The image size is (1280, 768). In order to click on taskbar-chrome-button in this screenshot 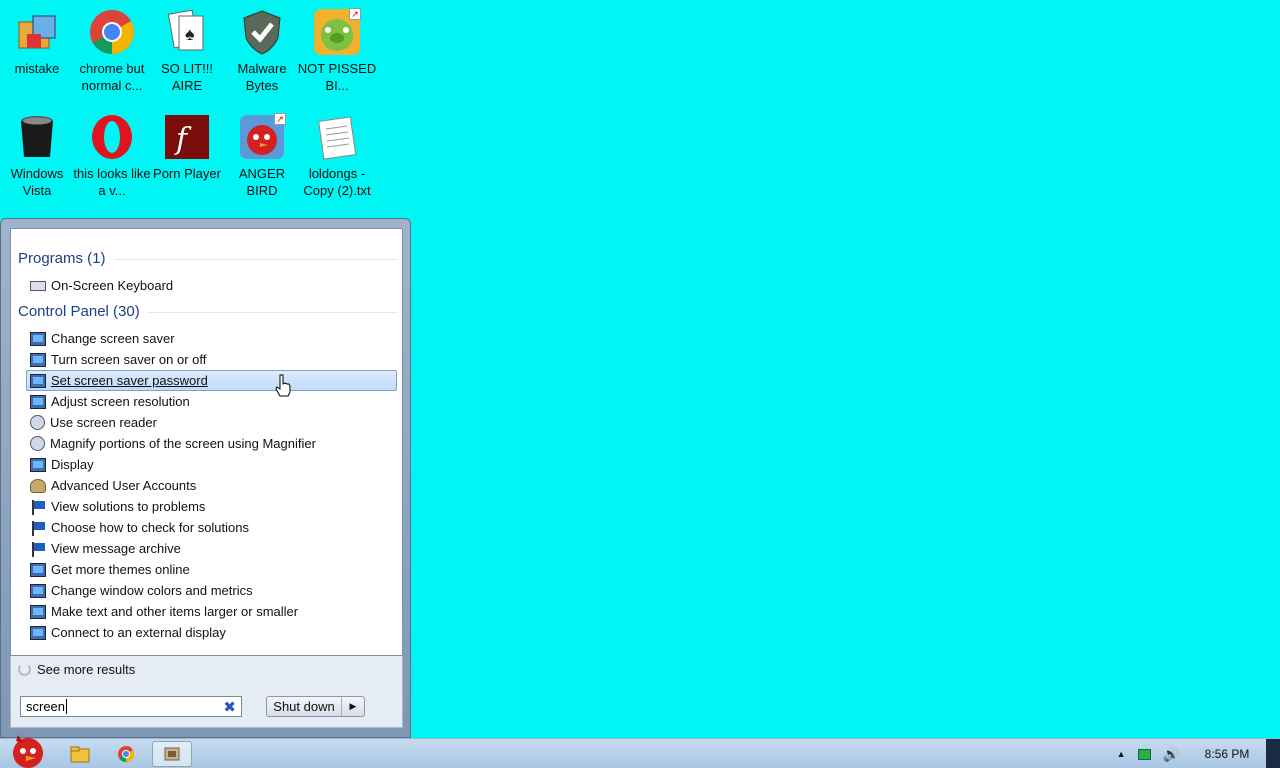, I will do `click(126, 754)`.